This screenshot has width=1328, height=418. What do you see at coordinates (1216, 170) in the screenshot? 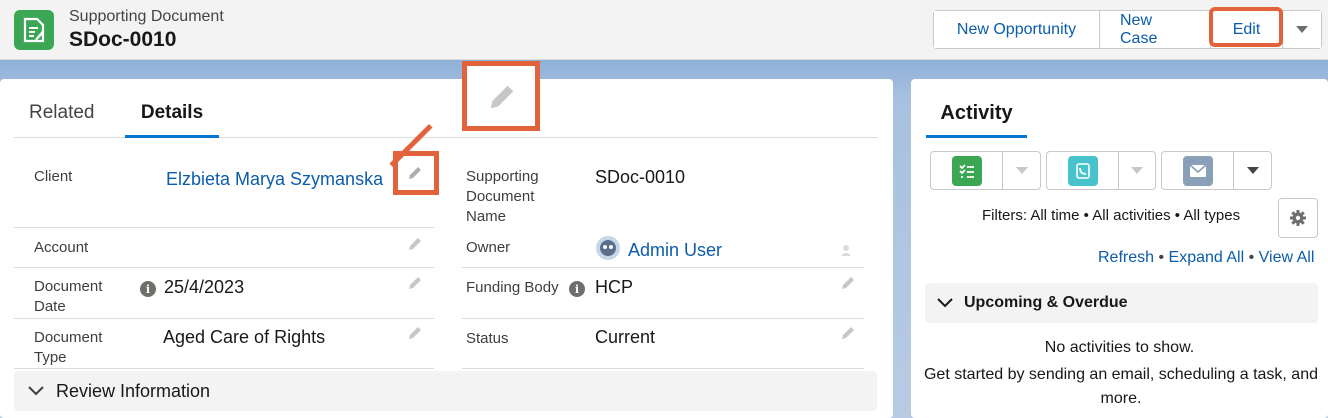
I see `send-email-button` at bounding box center [1216, 170].